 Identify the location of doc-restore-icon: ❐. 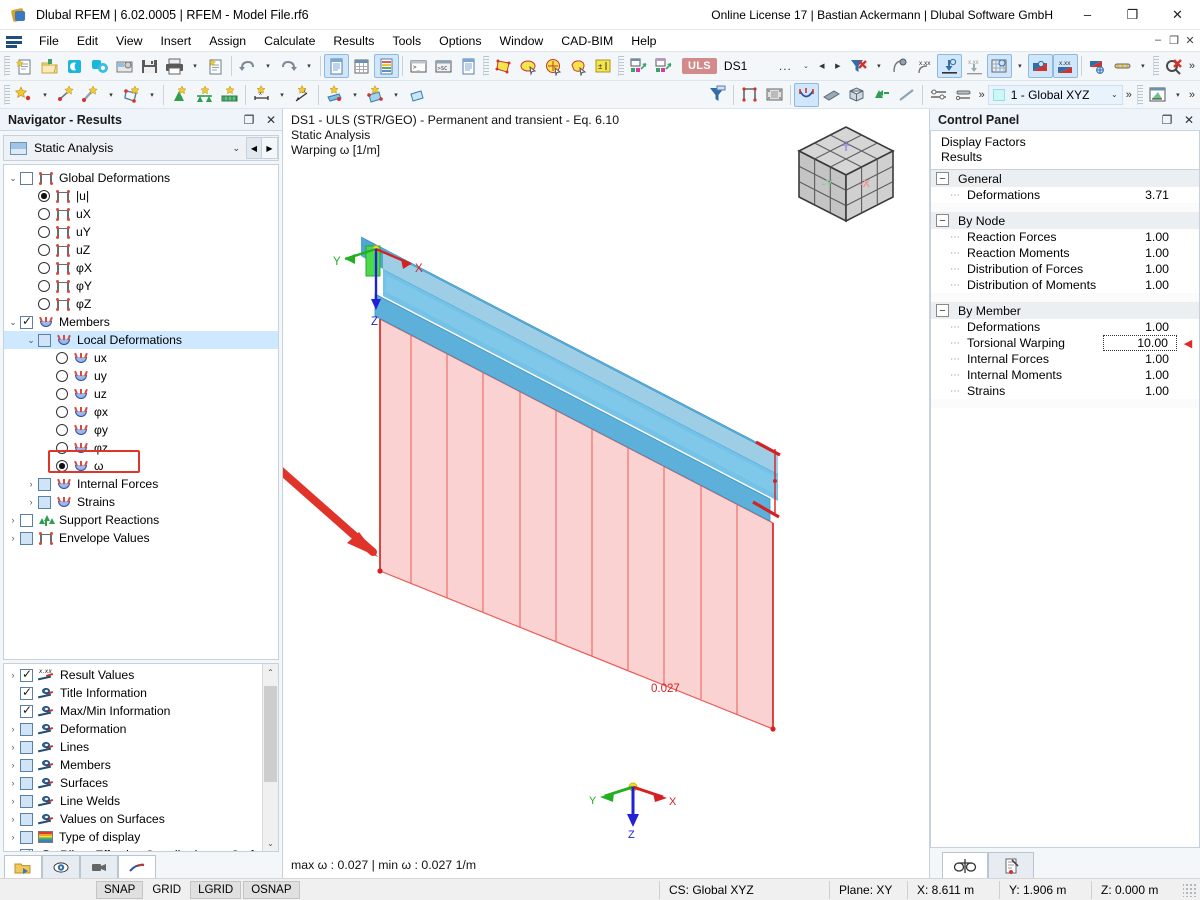
(1174, 40).